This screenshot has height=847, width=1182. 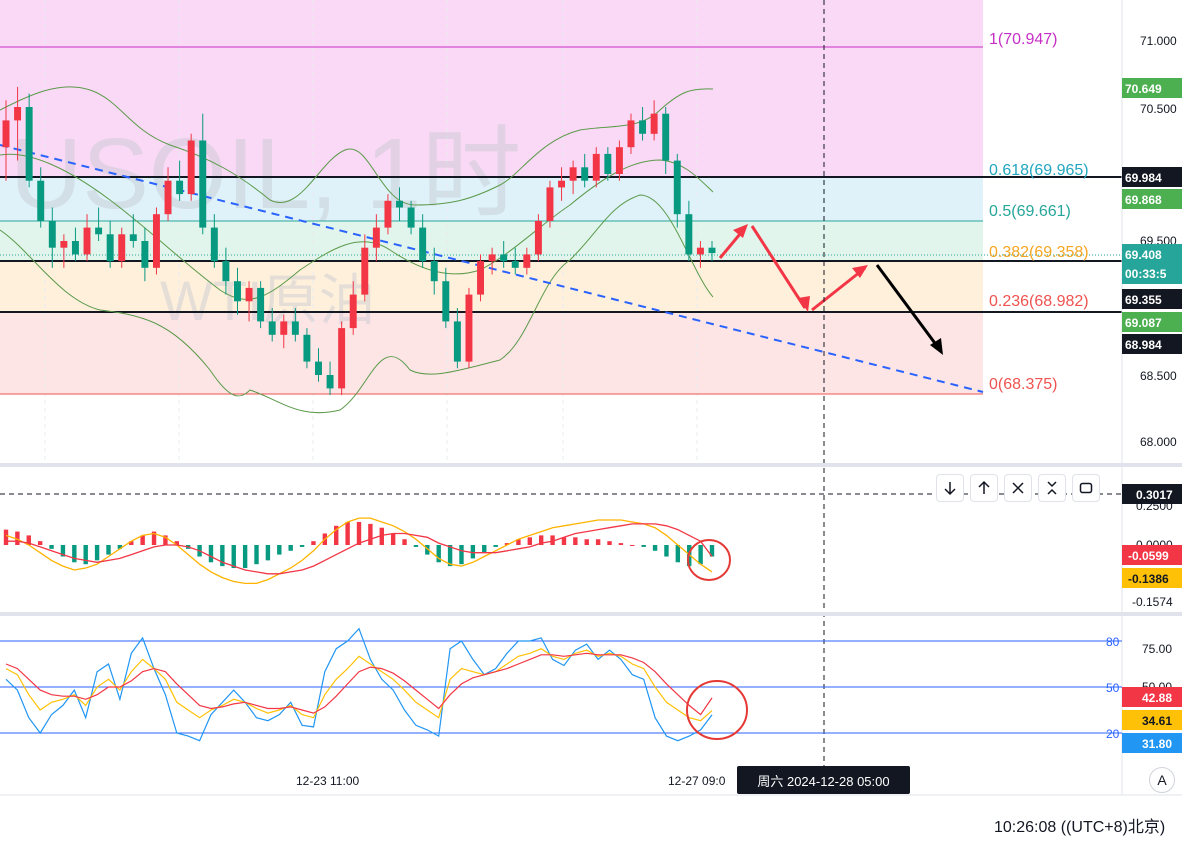 I want to click on footer-clock: 10:26:08 ((UTC+8)北京), so click(x=1079, y=825).